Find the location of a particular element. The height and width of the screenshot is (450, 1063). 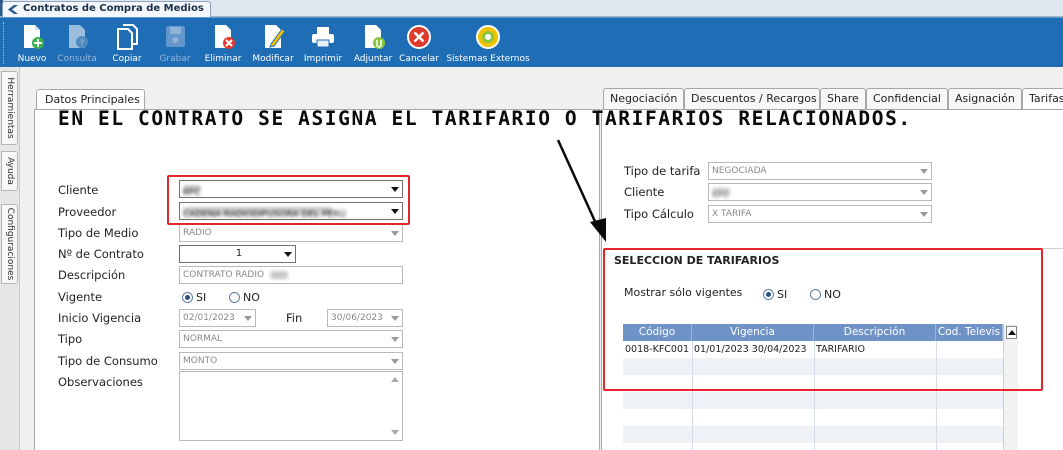

num-contrato-value: 1 is located at coordinates (239, 253).